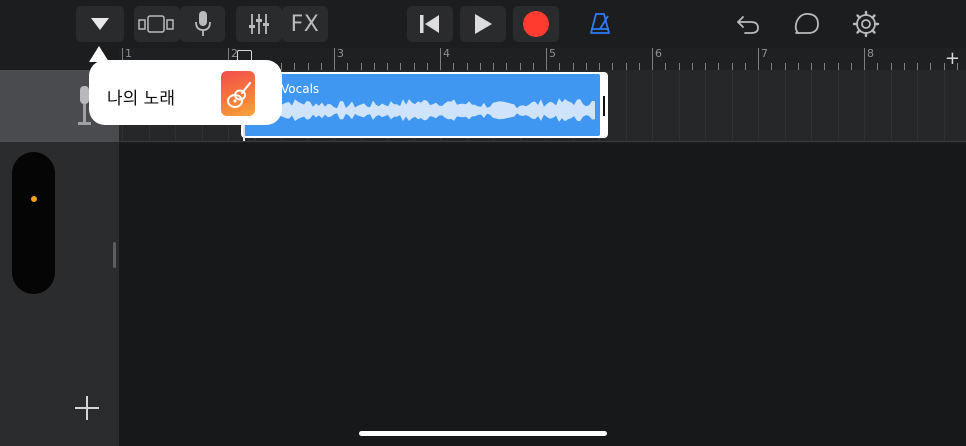 The image size is (966, 446). I want to click on mixer-sliders-icon, so click(259, 24).